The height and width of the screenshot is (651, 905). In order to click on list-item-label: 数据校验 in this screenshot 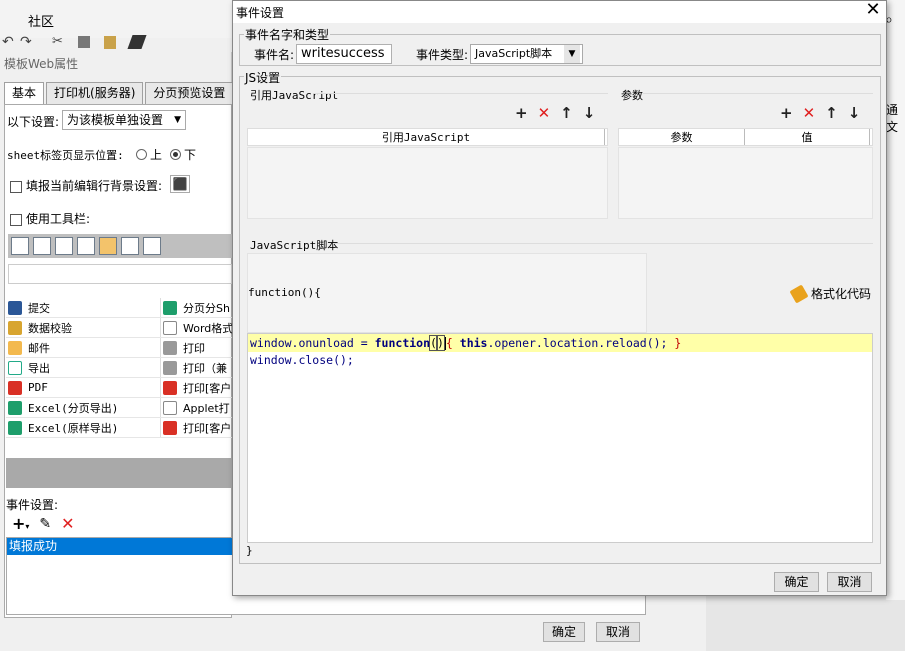, I will do `click(50, 328)`.